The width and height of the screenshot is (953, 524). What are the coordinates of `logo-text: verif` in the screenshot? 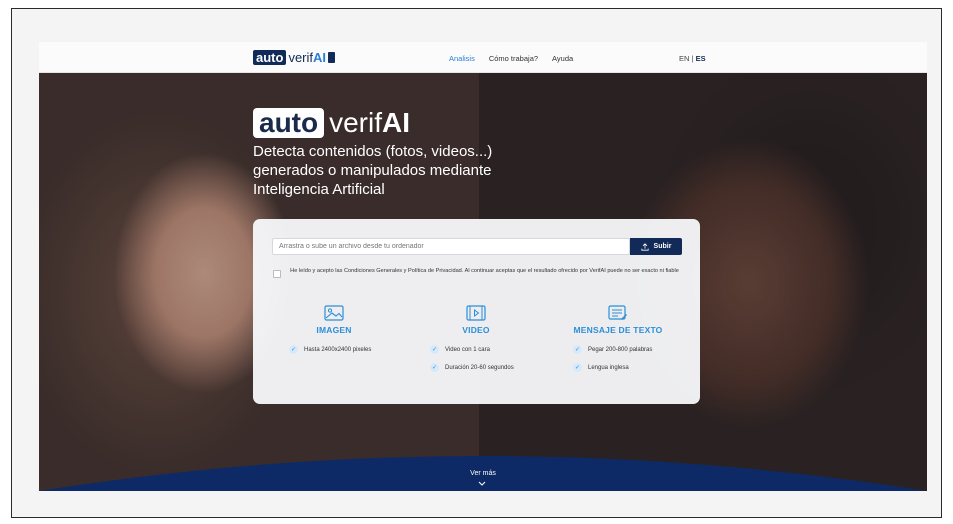 It's located at (301, 57).